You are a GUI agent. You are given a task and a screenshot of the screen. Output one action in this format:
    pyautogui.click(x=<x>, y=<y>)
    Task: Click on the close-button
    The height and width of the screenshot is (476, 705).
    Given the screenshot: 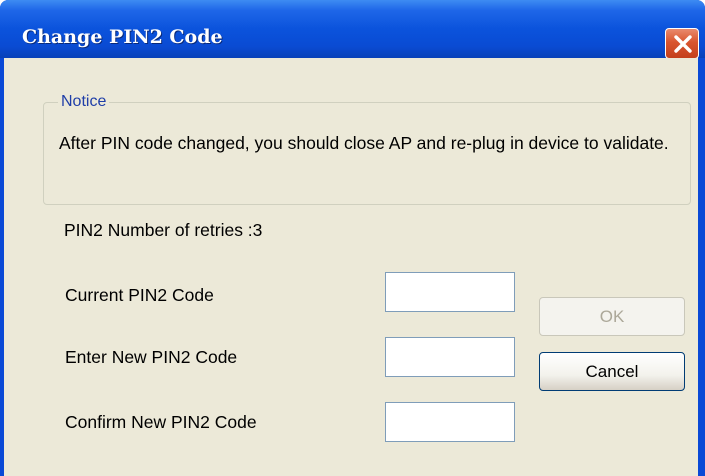 What is the action you would take?
    pyautogui.click(x=682, y=43)
    